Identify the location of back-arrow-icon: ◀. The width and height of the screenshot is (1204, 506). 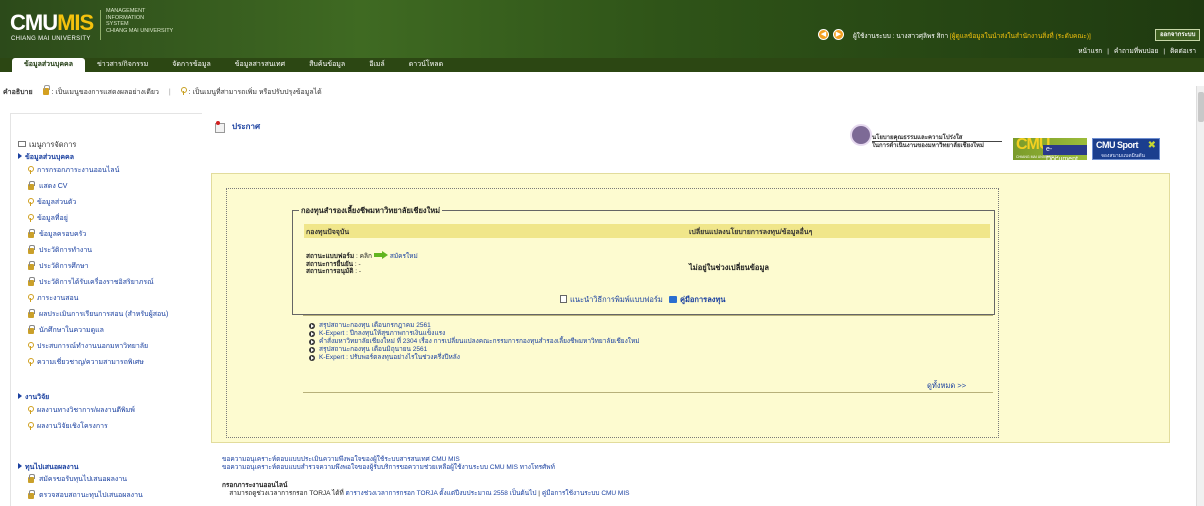
(823, 34).